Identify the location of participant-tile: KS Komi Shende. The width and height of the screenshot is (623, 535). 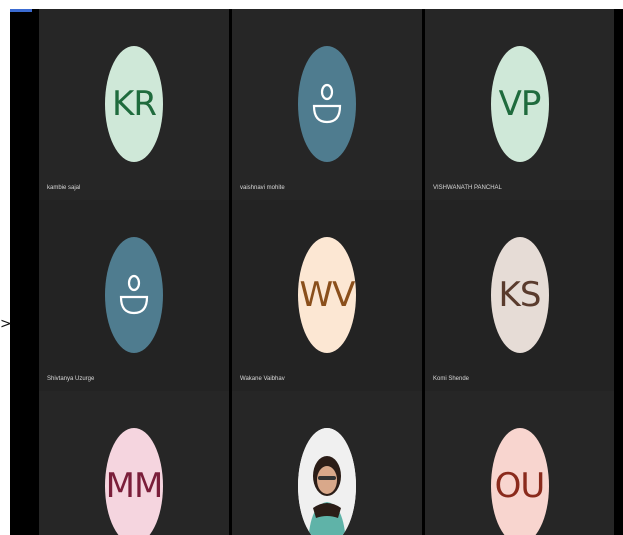
(519, 295).